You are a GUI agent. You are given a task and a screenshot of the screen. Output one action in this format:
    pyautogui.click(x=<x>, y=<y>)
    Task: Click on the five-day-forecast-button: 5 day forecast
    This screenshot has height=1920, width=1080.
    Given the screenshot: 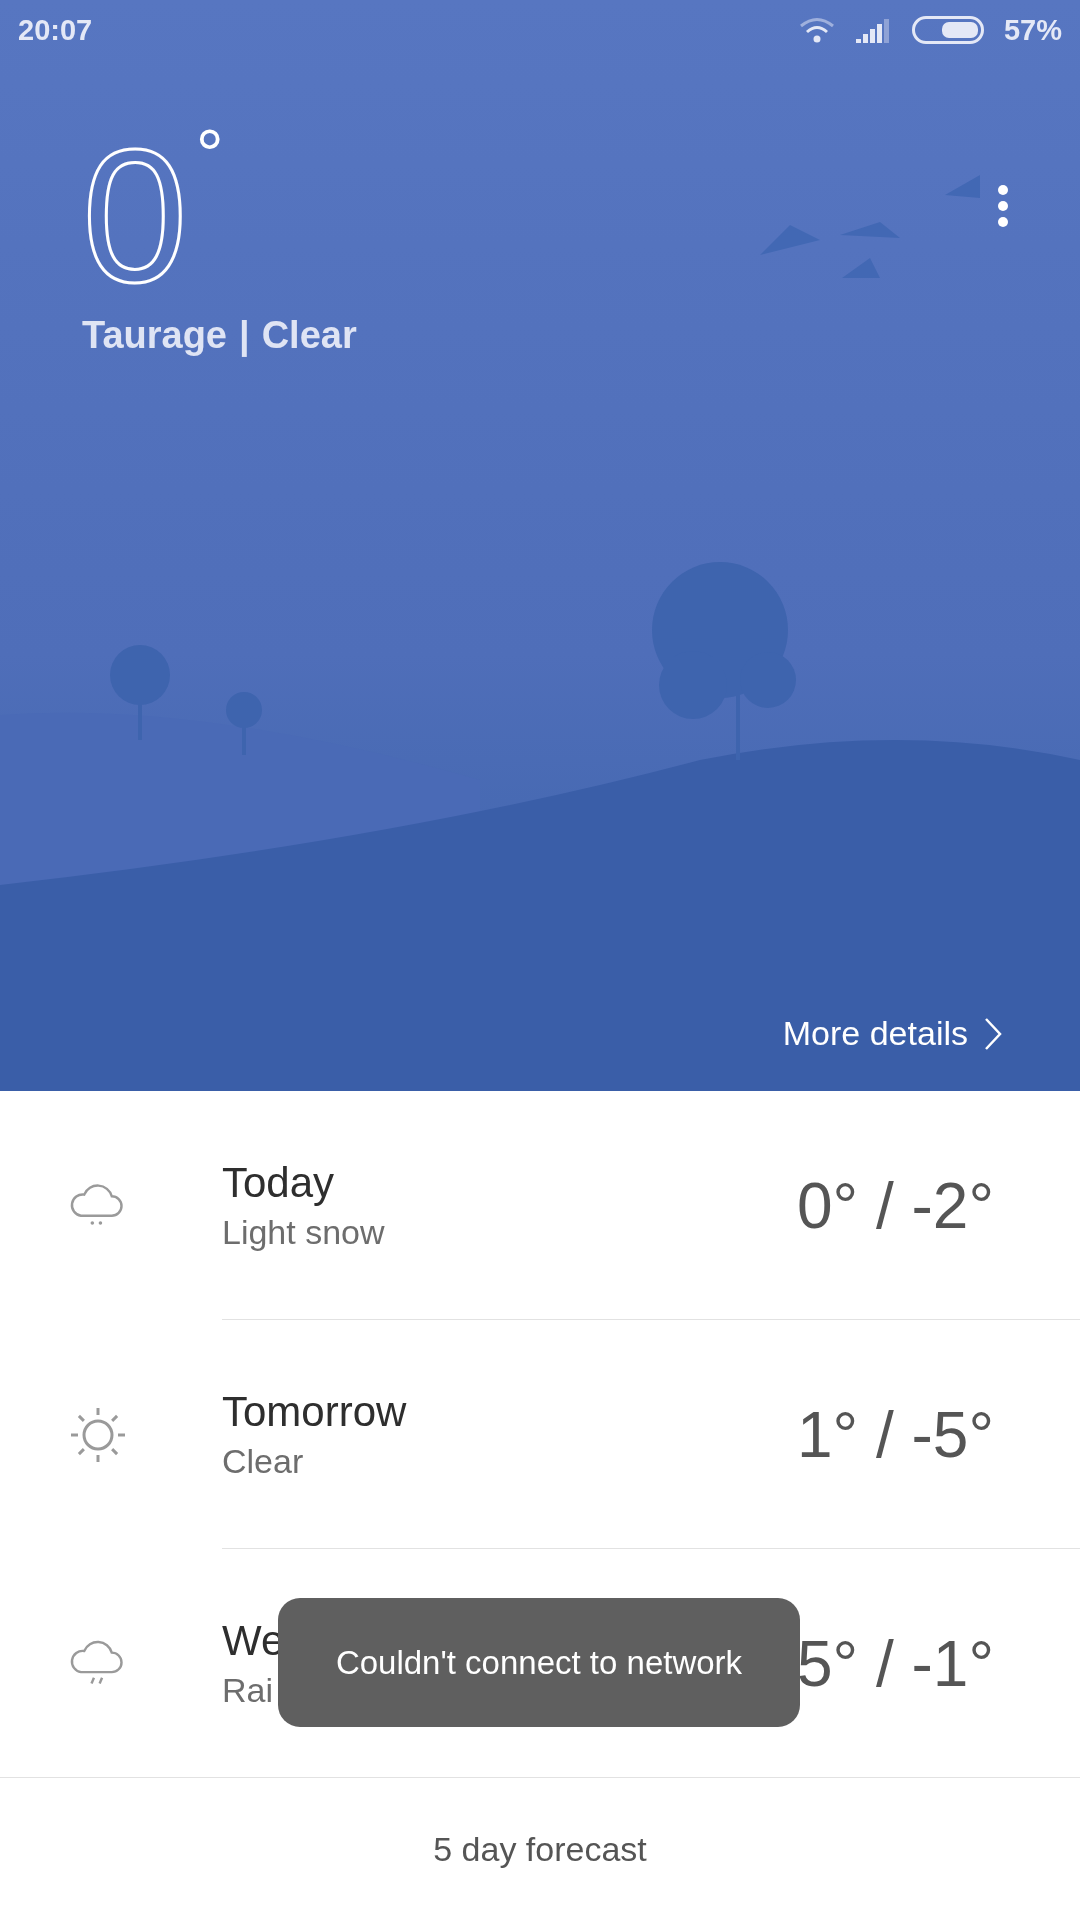 What is the action you would take?
    pyautogui.click(x=540, y=1849)
    